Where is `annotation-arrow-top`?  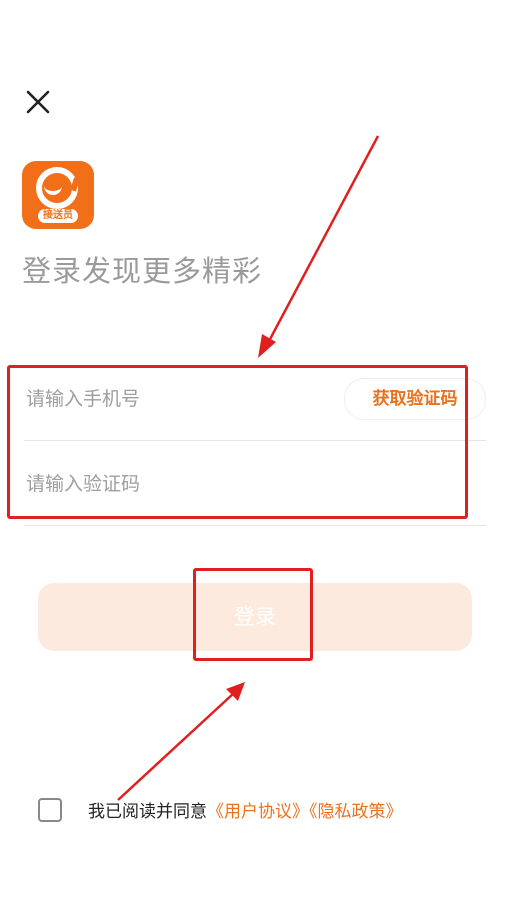
annotation-arrow-top is located at coordinates (323, 239).